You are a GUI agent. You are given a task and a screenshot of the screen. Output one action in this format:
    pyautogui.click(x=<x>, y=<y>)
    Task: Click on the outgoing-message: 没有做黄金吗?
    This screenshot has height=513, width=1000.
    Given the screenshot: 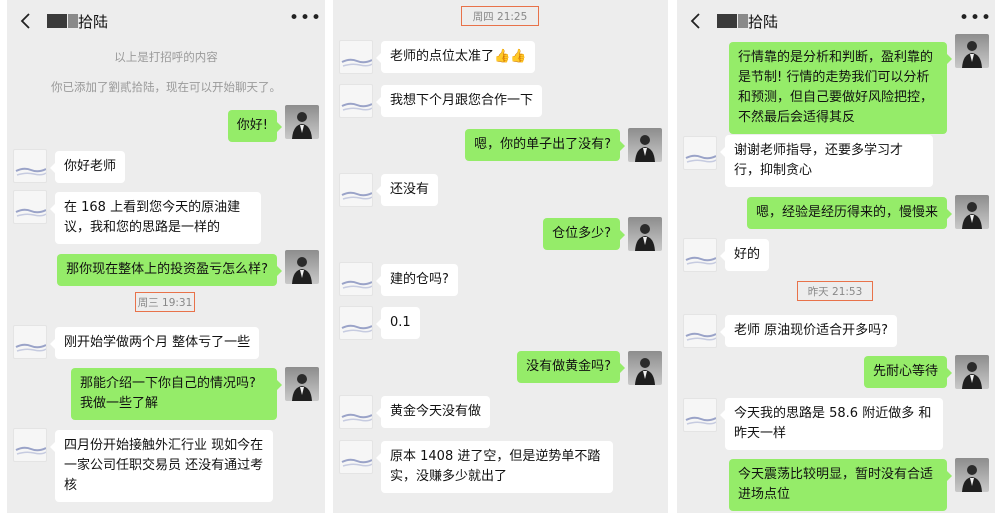 What is the action you would take?
    pyautogui.click(x=571, y=367)
    